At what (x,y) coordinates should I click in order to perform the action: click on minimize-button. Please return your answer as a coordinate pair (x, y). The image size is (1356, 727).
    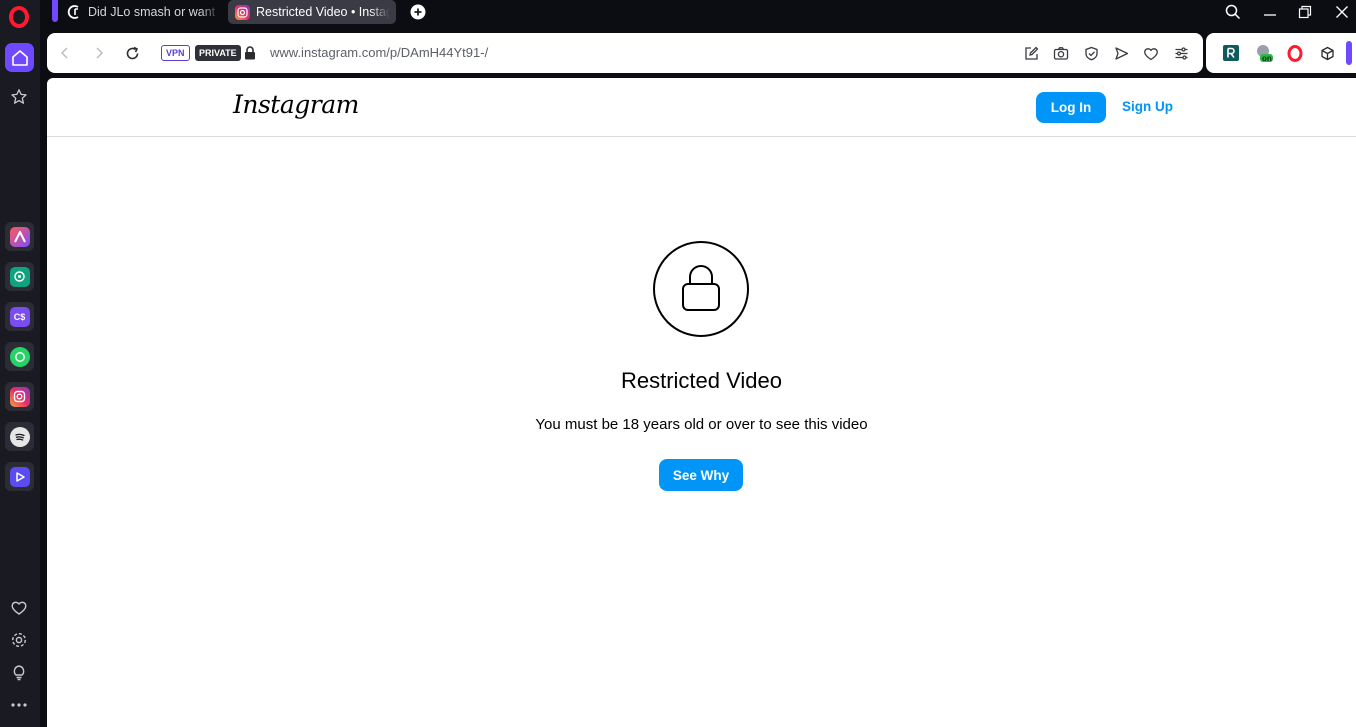
    Looking at the image, I should click on (1270, 12).